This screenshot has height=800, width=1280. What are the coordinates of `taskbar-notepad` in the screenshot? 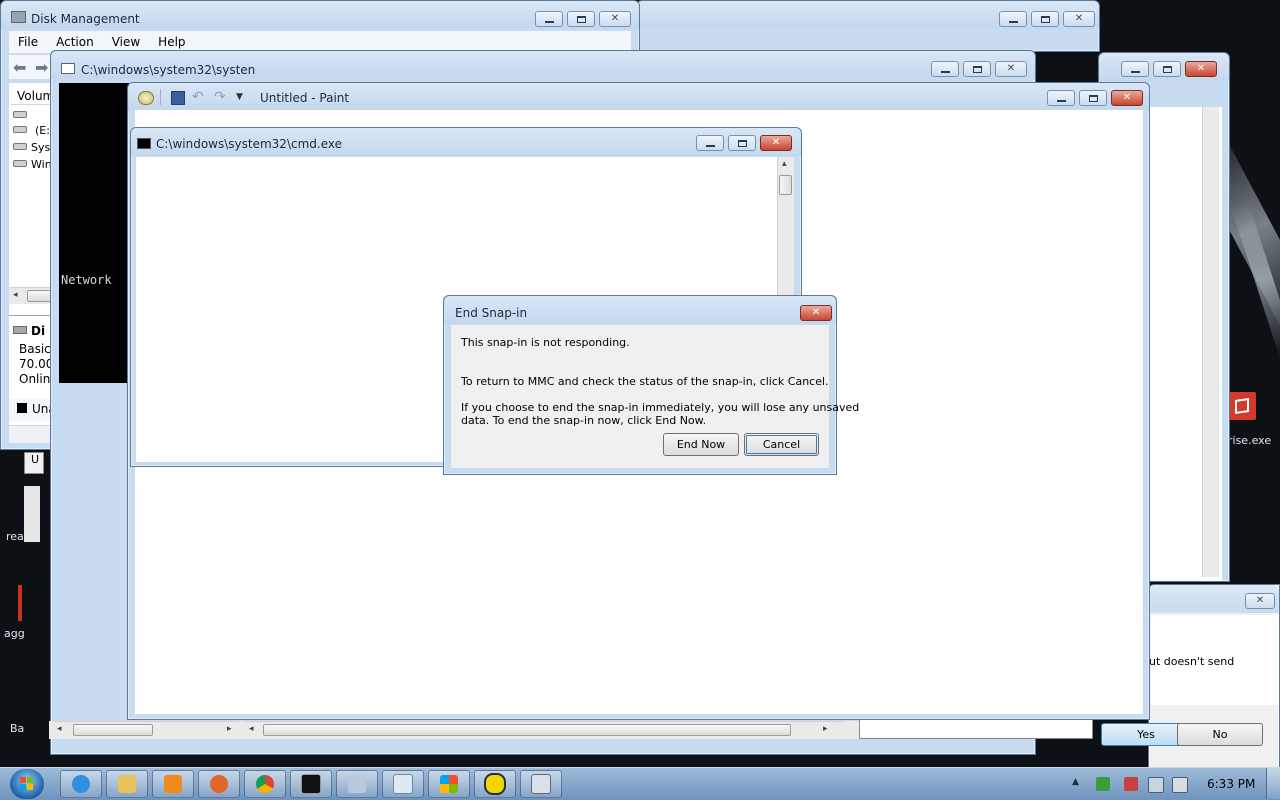 It's located at (403, 784).